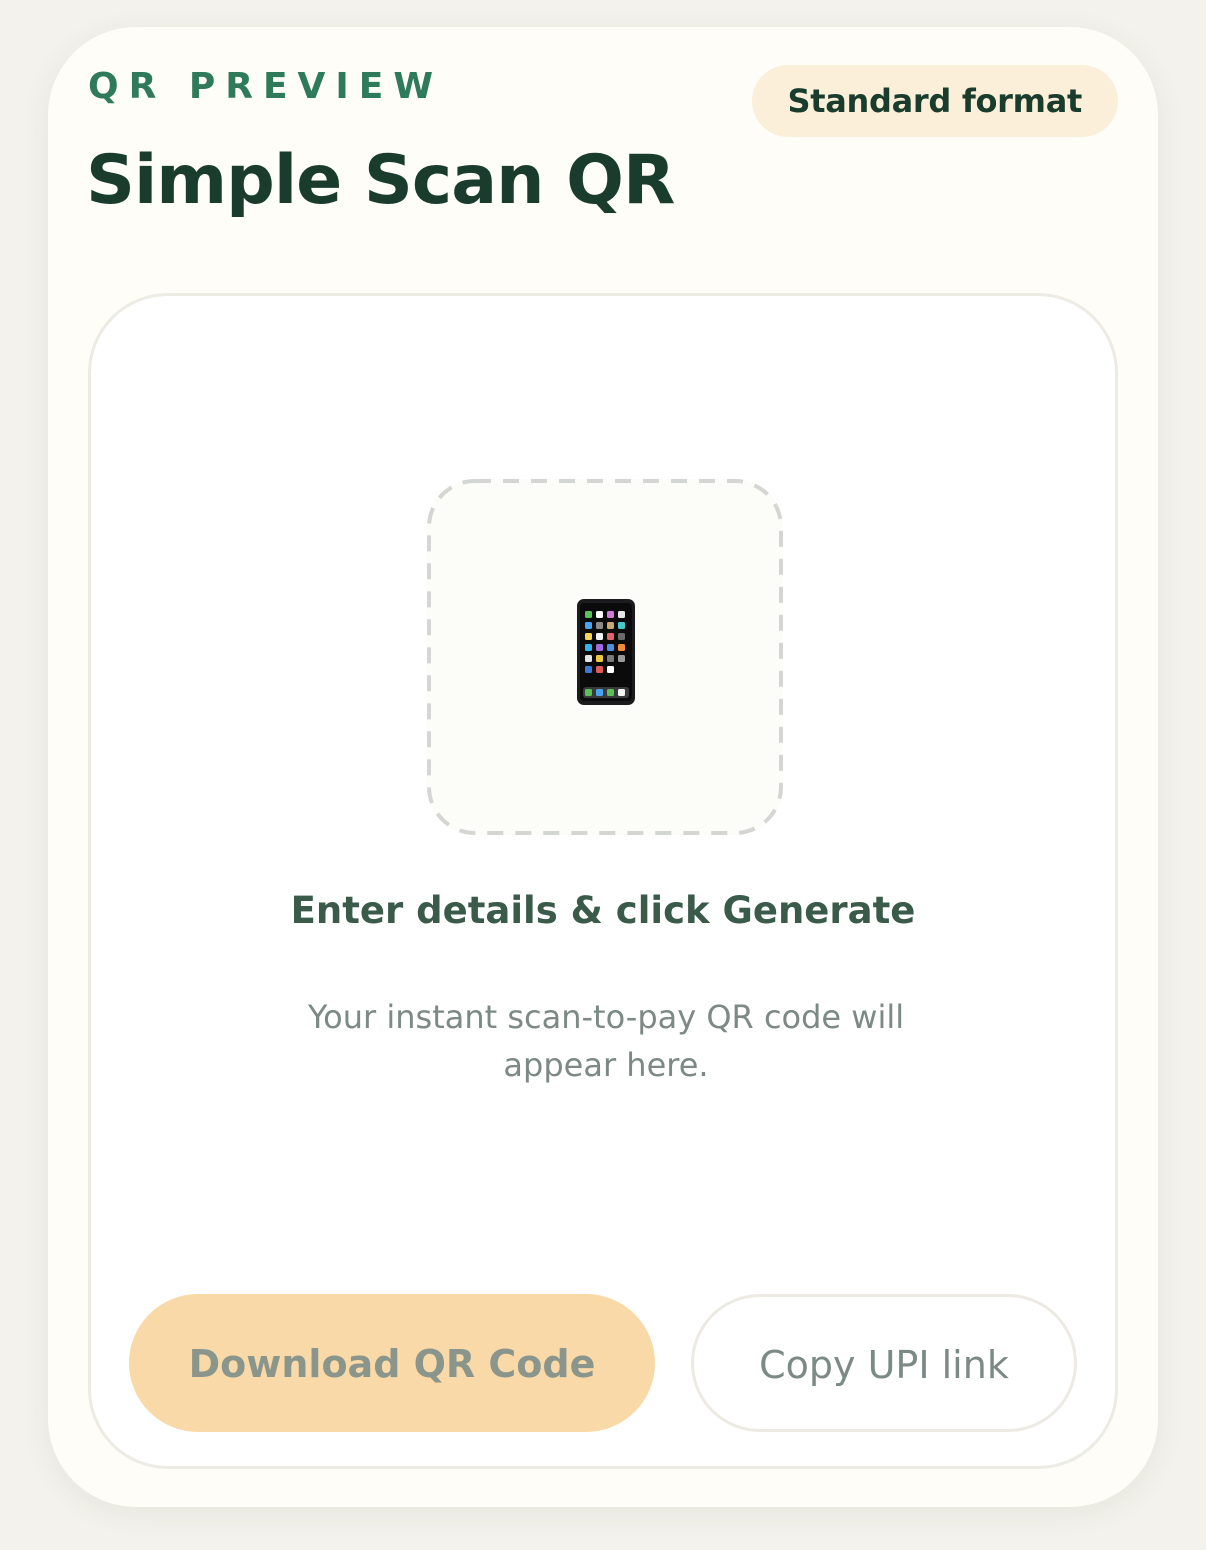  I want to click on qr-placeholder, so click(605, 657).